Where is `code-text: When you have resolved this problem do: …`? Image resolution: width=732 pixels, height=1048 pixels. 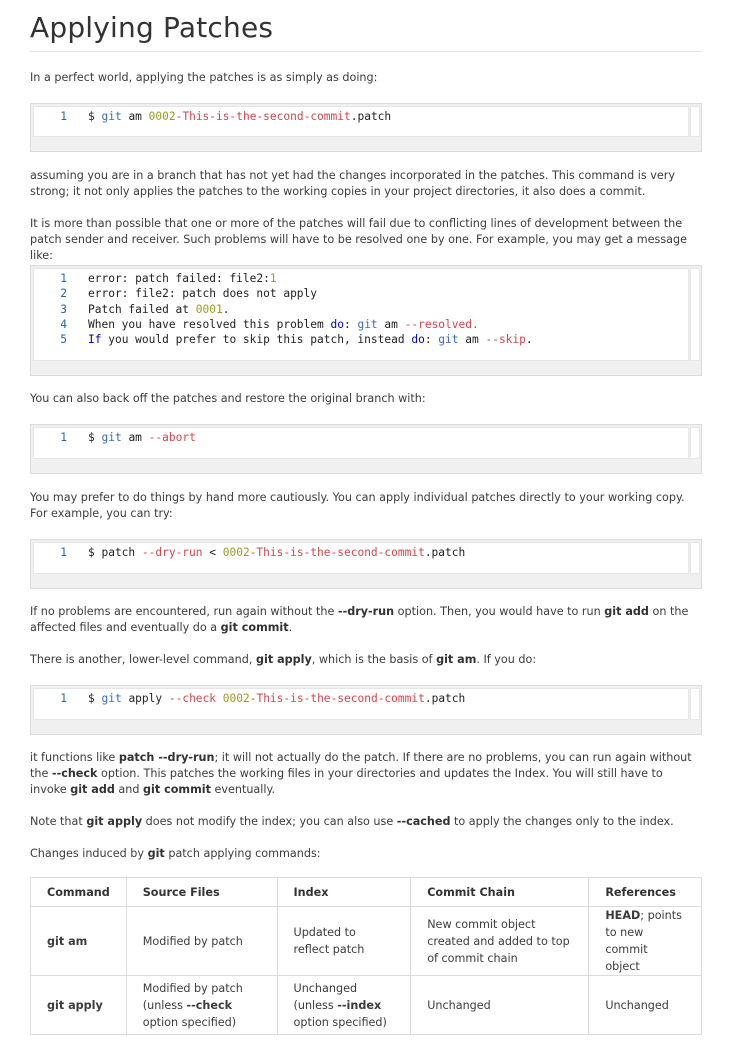
code-text: When you have resolved this problem do: … is located at coordinates (283, 324).